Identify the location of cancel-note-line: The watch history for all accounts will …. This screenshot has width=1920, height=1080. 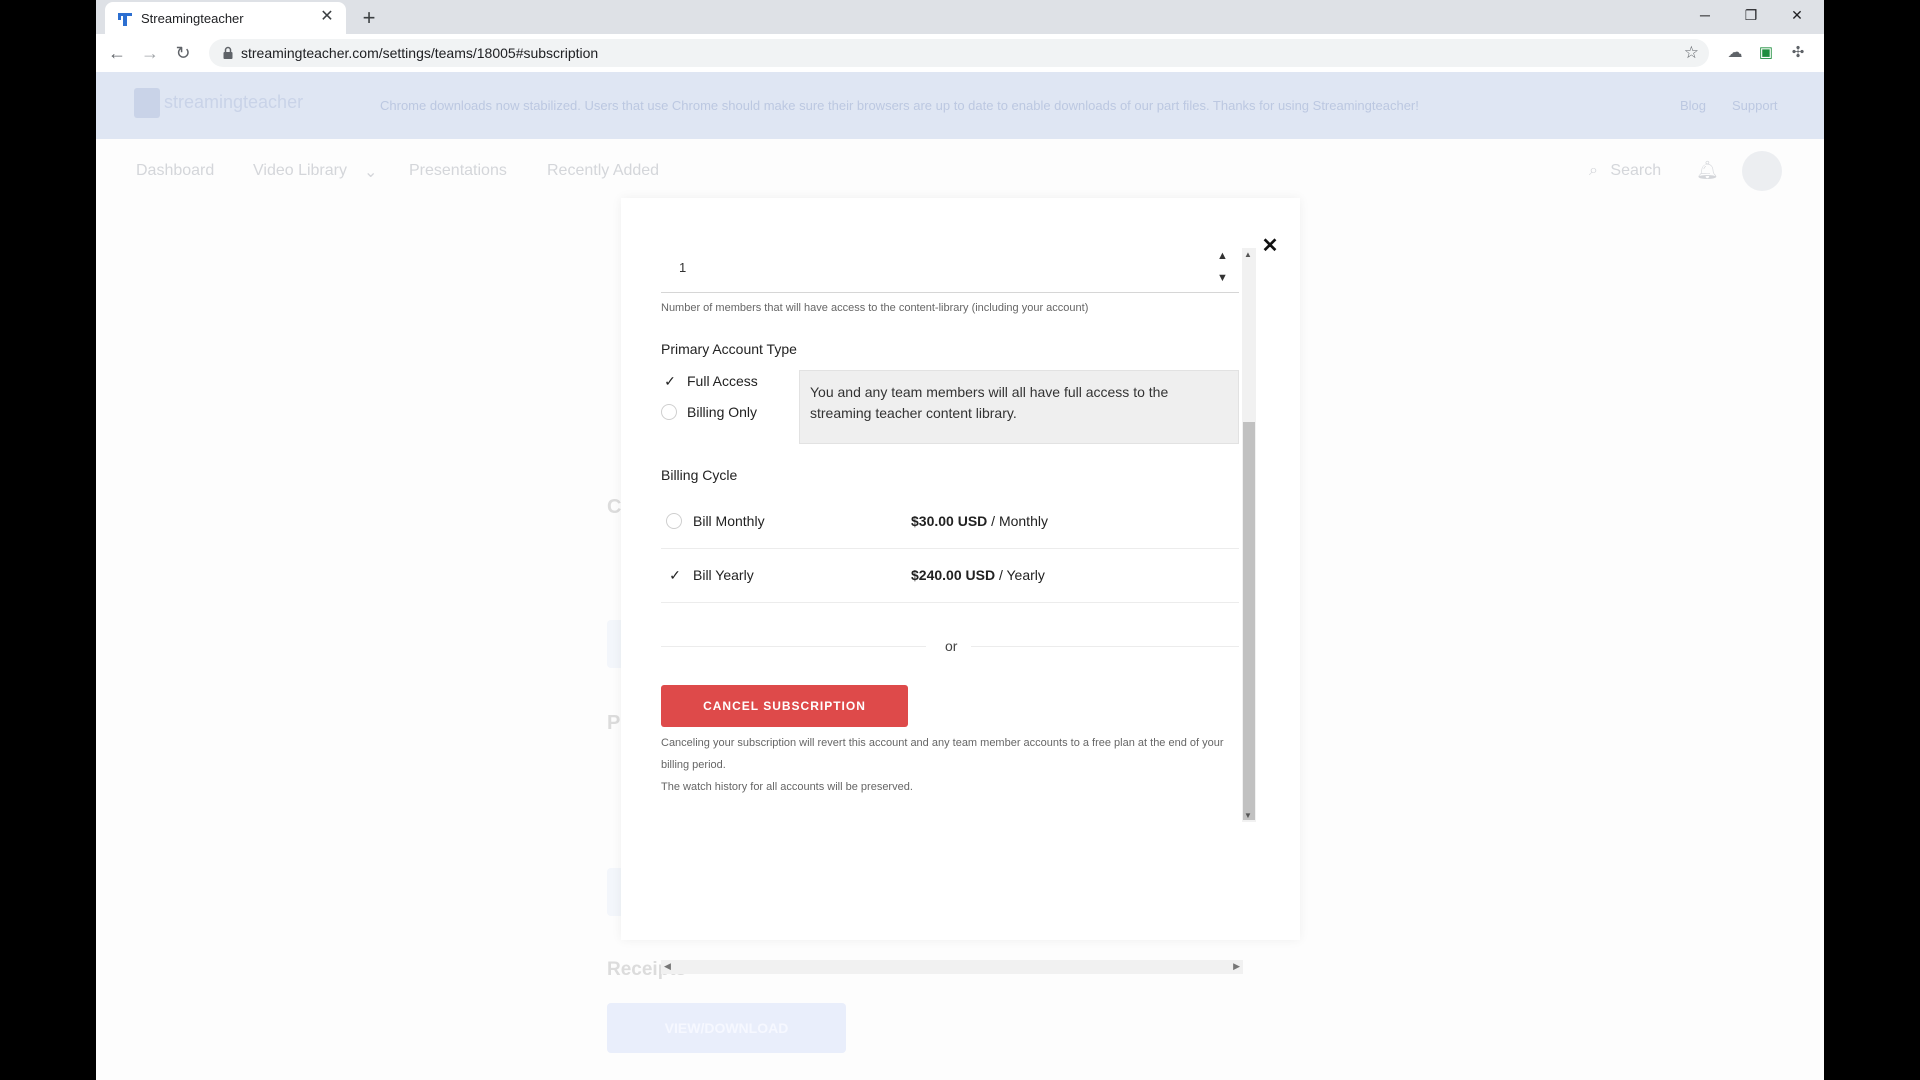
(787, 787).